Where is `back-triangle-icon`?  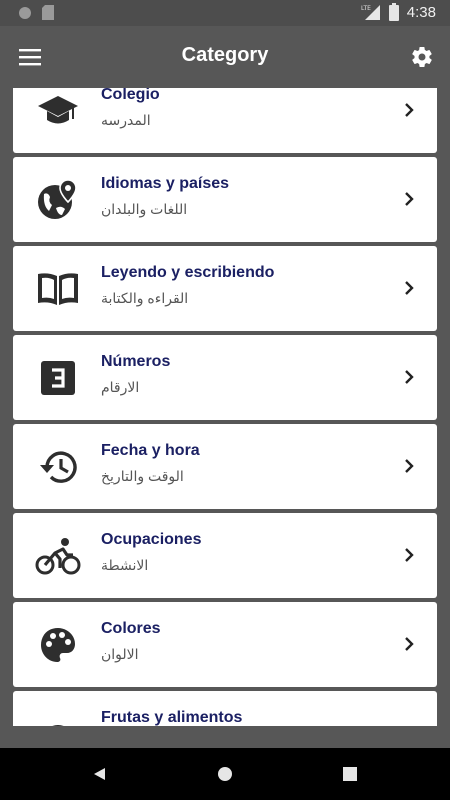
back-triangle-icon is located at coordinates (100, 774).